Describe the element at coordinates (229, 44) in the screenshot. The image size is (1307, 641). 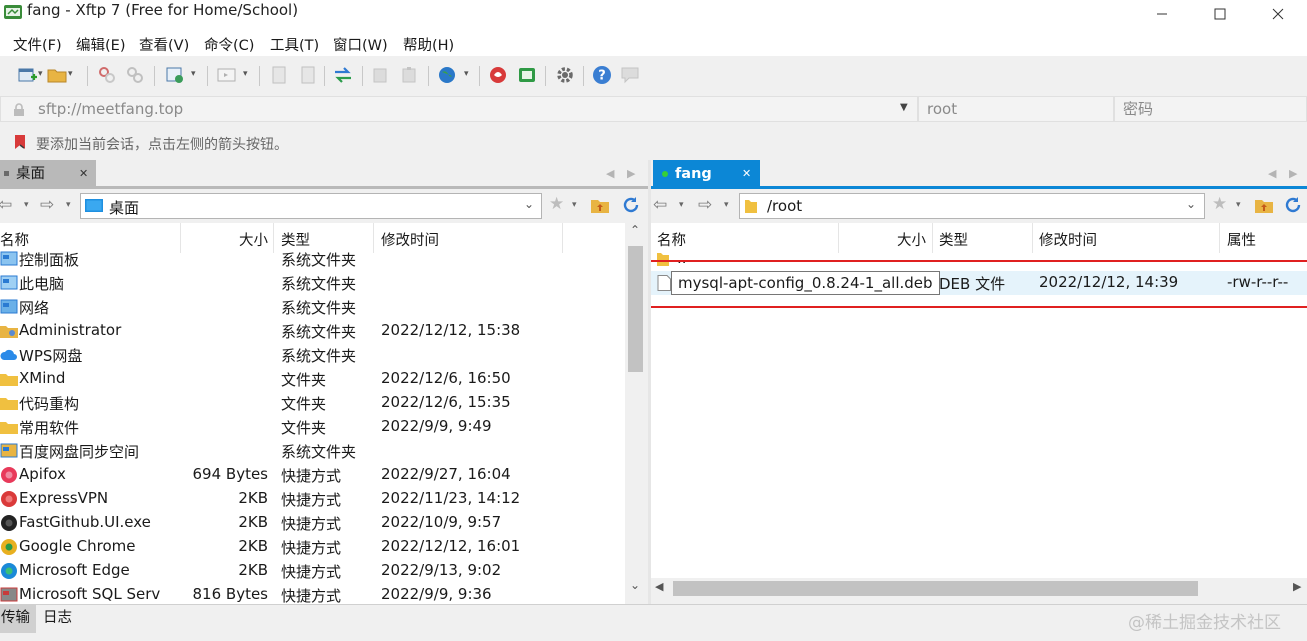
I see `menu-command: 命令(C)` at that location.